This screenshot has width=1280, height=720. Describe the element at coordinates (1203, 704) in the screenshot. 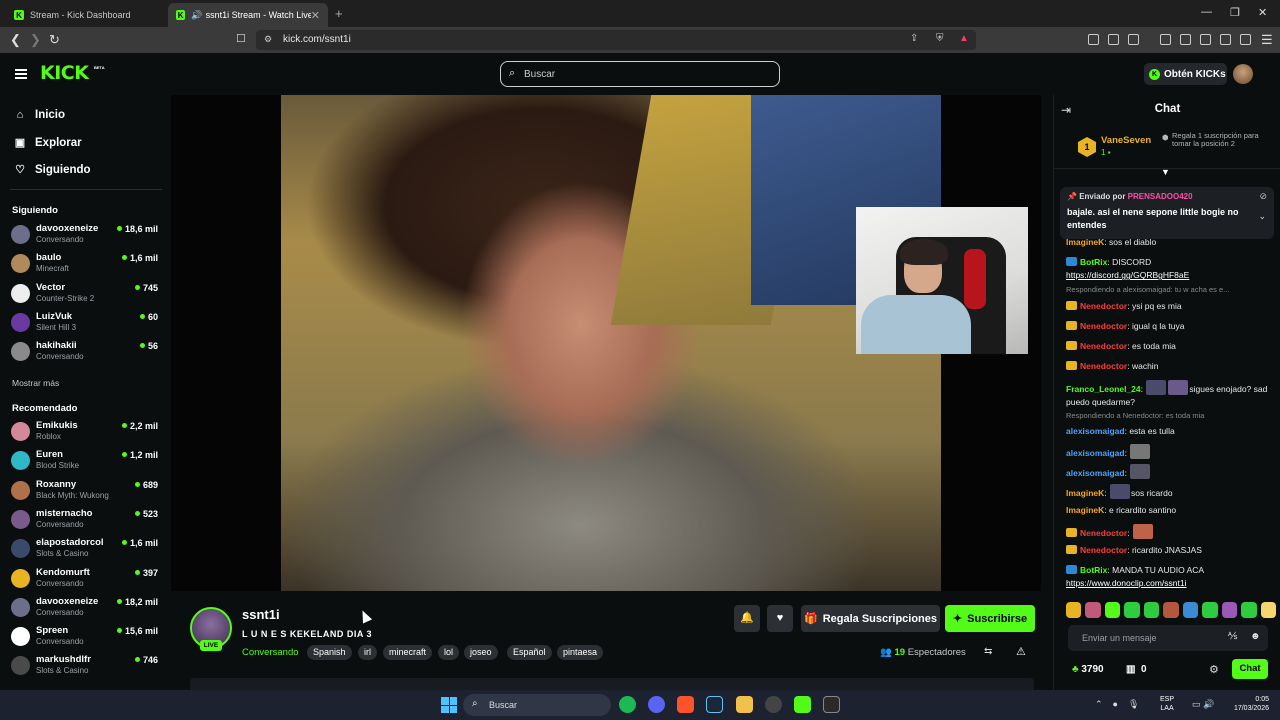

I see `network-volume-icons: ▭ 🔊` at that location.